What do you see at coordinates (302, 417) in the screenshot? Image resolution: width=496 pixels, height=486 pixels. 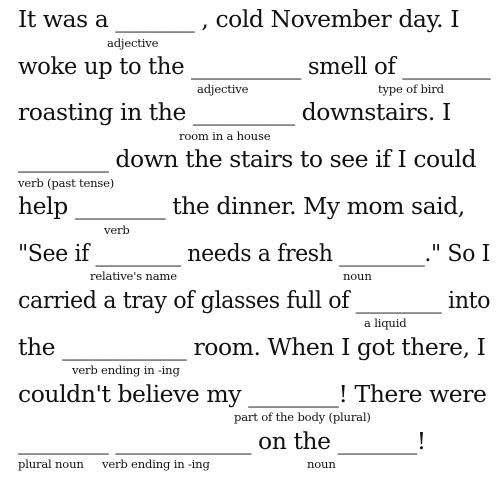 I see `hint-part-of-body-plural: part of the body (plural)` at bounding box center [302, 417].